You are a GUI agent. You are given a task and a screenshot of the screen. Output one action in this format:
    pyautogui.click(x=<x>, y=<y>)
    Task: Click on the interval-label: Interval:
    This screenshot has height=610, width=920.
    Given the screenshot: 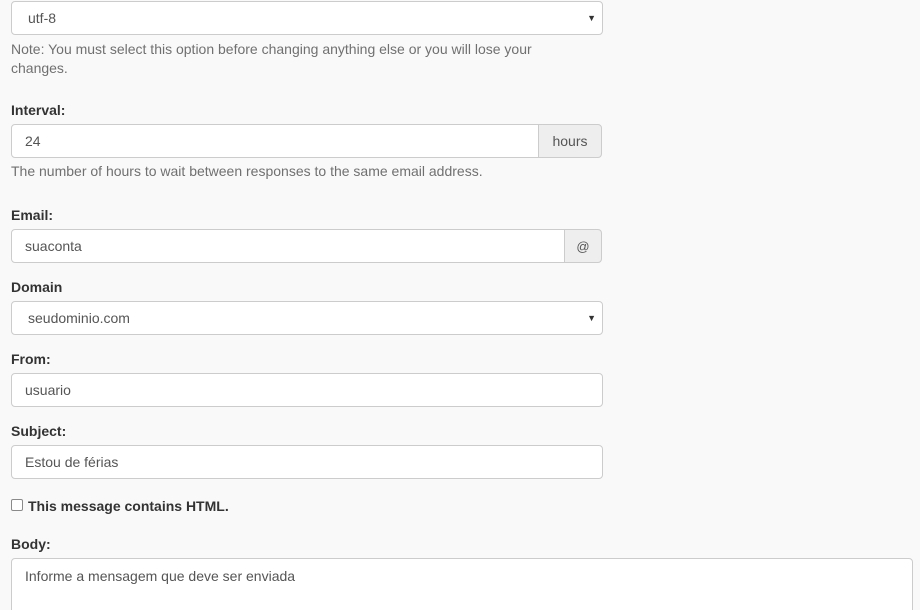 What is the action you would take?
    pyautogui.click(x=38, y=110)
    